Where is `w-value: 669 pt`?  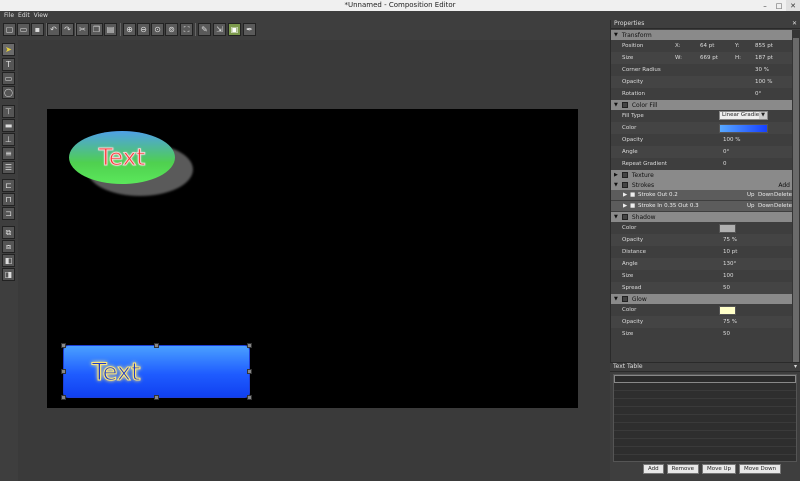
w-value: 669 pt is located at coordinates (709, 58).